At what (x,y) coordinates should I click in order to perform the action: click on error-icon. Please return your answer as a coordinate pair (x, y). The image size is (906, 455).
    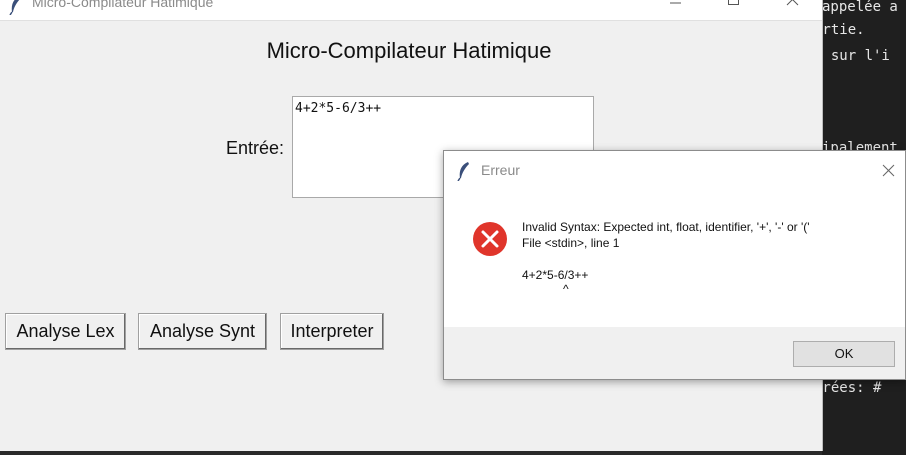
    Looking at the image, I should click on (490, 239).